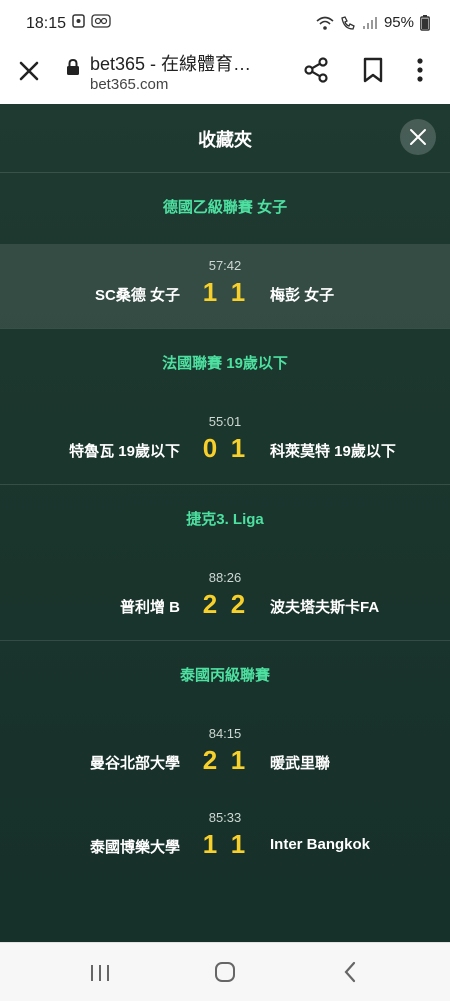 The width and height of the screenshot is (450, 1001). I want to click on battery-percent: 95%, so click(398, 22).